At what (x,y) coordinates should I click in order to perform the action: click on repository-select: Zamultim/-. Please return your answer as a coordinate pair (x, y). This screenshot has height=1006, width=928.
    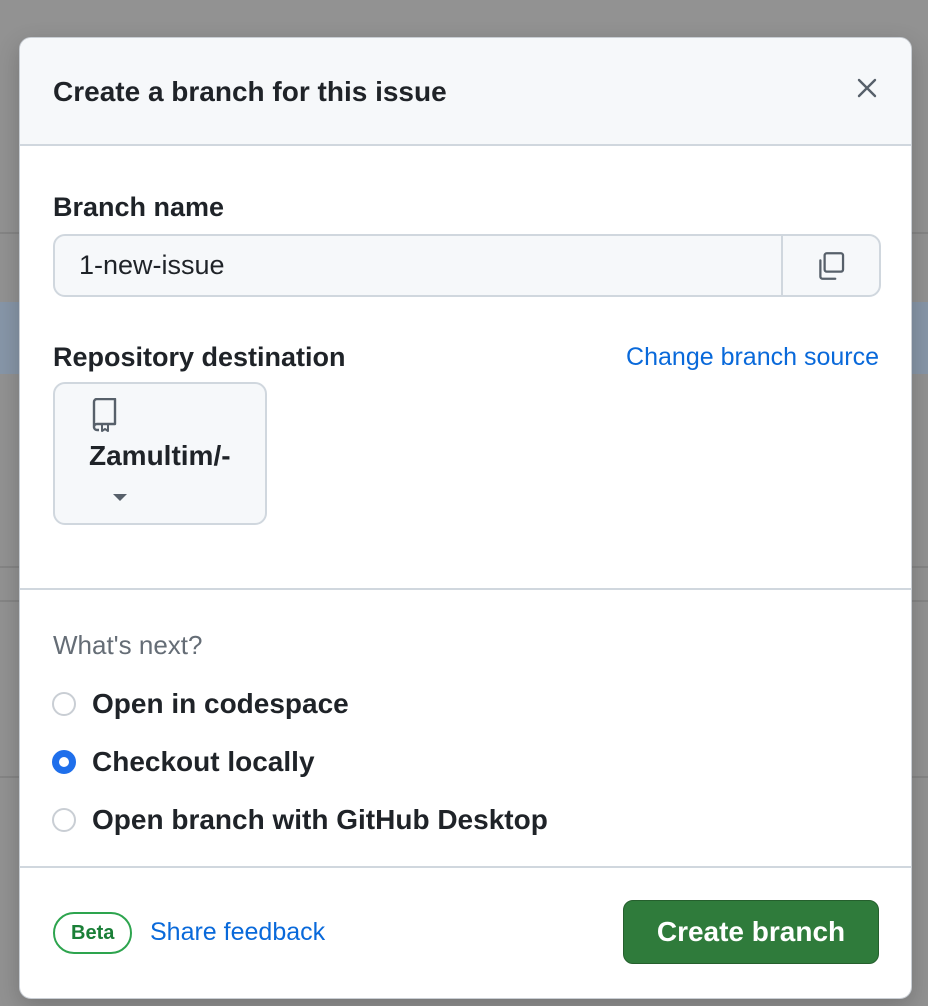
    Looking at the image, I should click on (160, 453).